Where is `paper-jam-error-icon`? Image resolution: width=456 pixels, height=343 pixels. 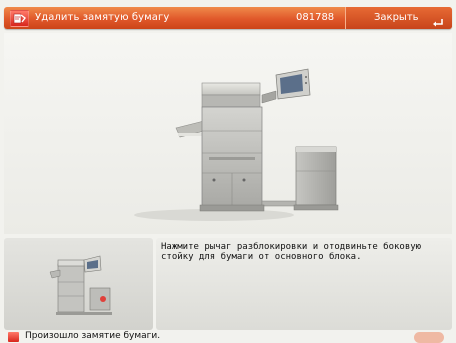 paper-jam-error-icon is located at coordinates (19, 18).